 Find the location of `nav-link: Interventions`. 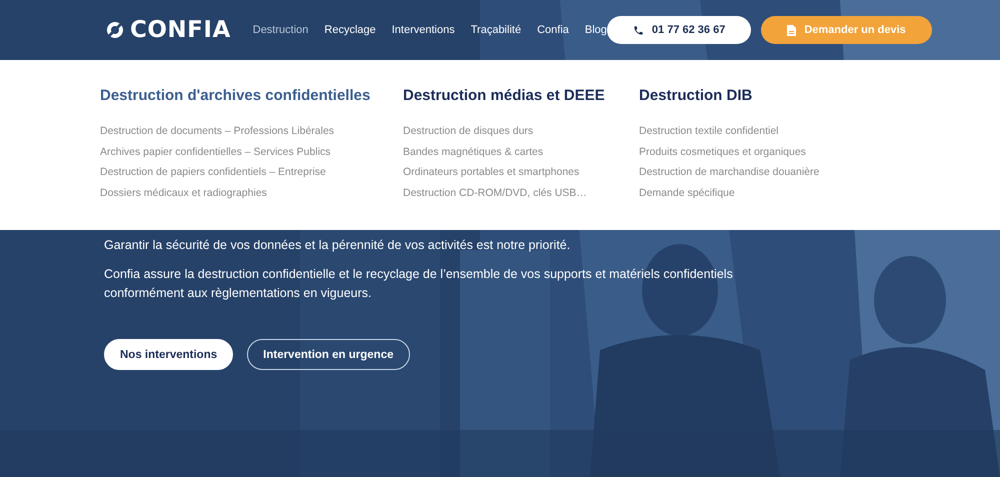

nav-link: Interventions is located at coordinates (423, 30).